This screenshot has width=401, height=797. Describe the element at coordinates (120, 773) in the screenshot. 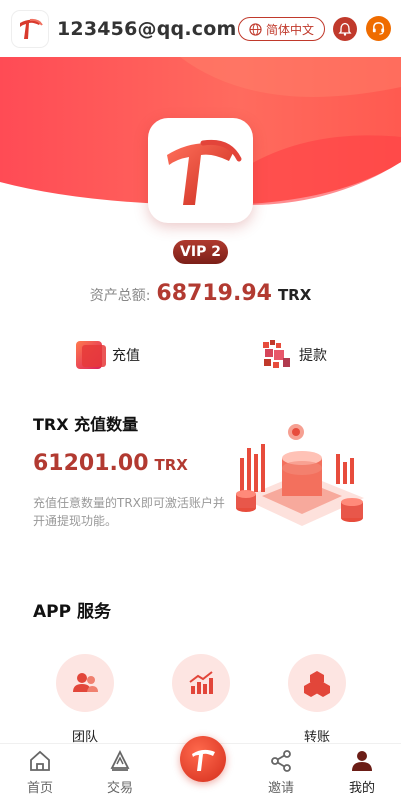

I see `nav-trade: 交易` at that location.